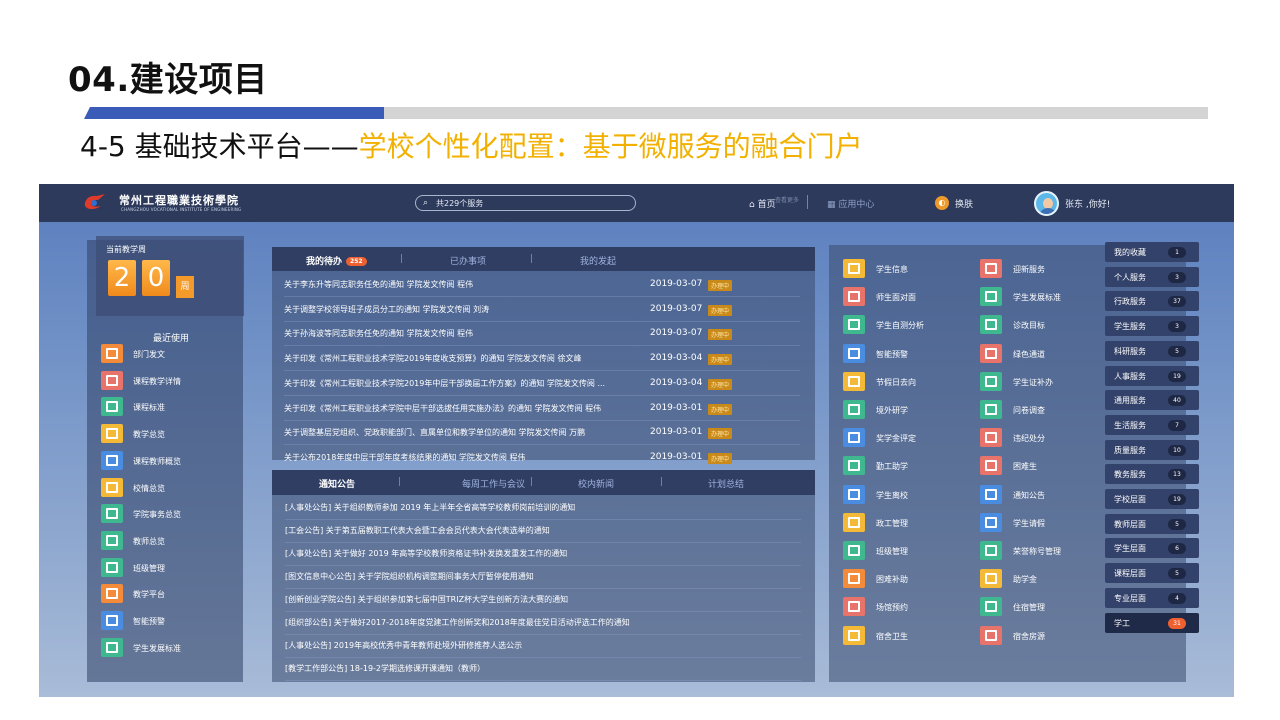 This screenshot has height=720, width=1280. Describe the element at coordinates (908, 636) in the screenshot. I see `service-item: 宿舍卫生` at that location.